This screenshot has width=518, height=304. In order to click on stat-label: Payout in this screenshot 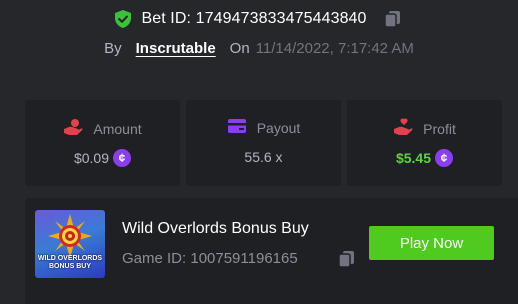, I will do `click(278, 127)`.